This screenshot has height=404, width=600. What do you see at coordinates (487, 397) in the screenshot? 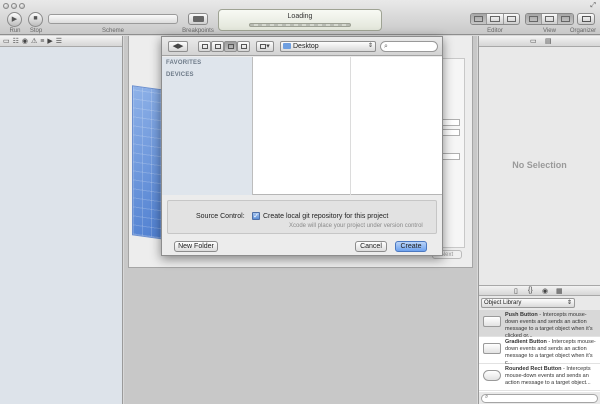
I see `filter-icon: ⌕` at bounding box center [487, 397].